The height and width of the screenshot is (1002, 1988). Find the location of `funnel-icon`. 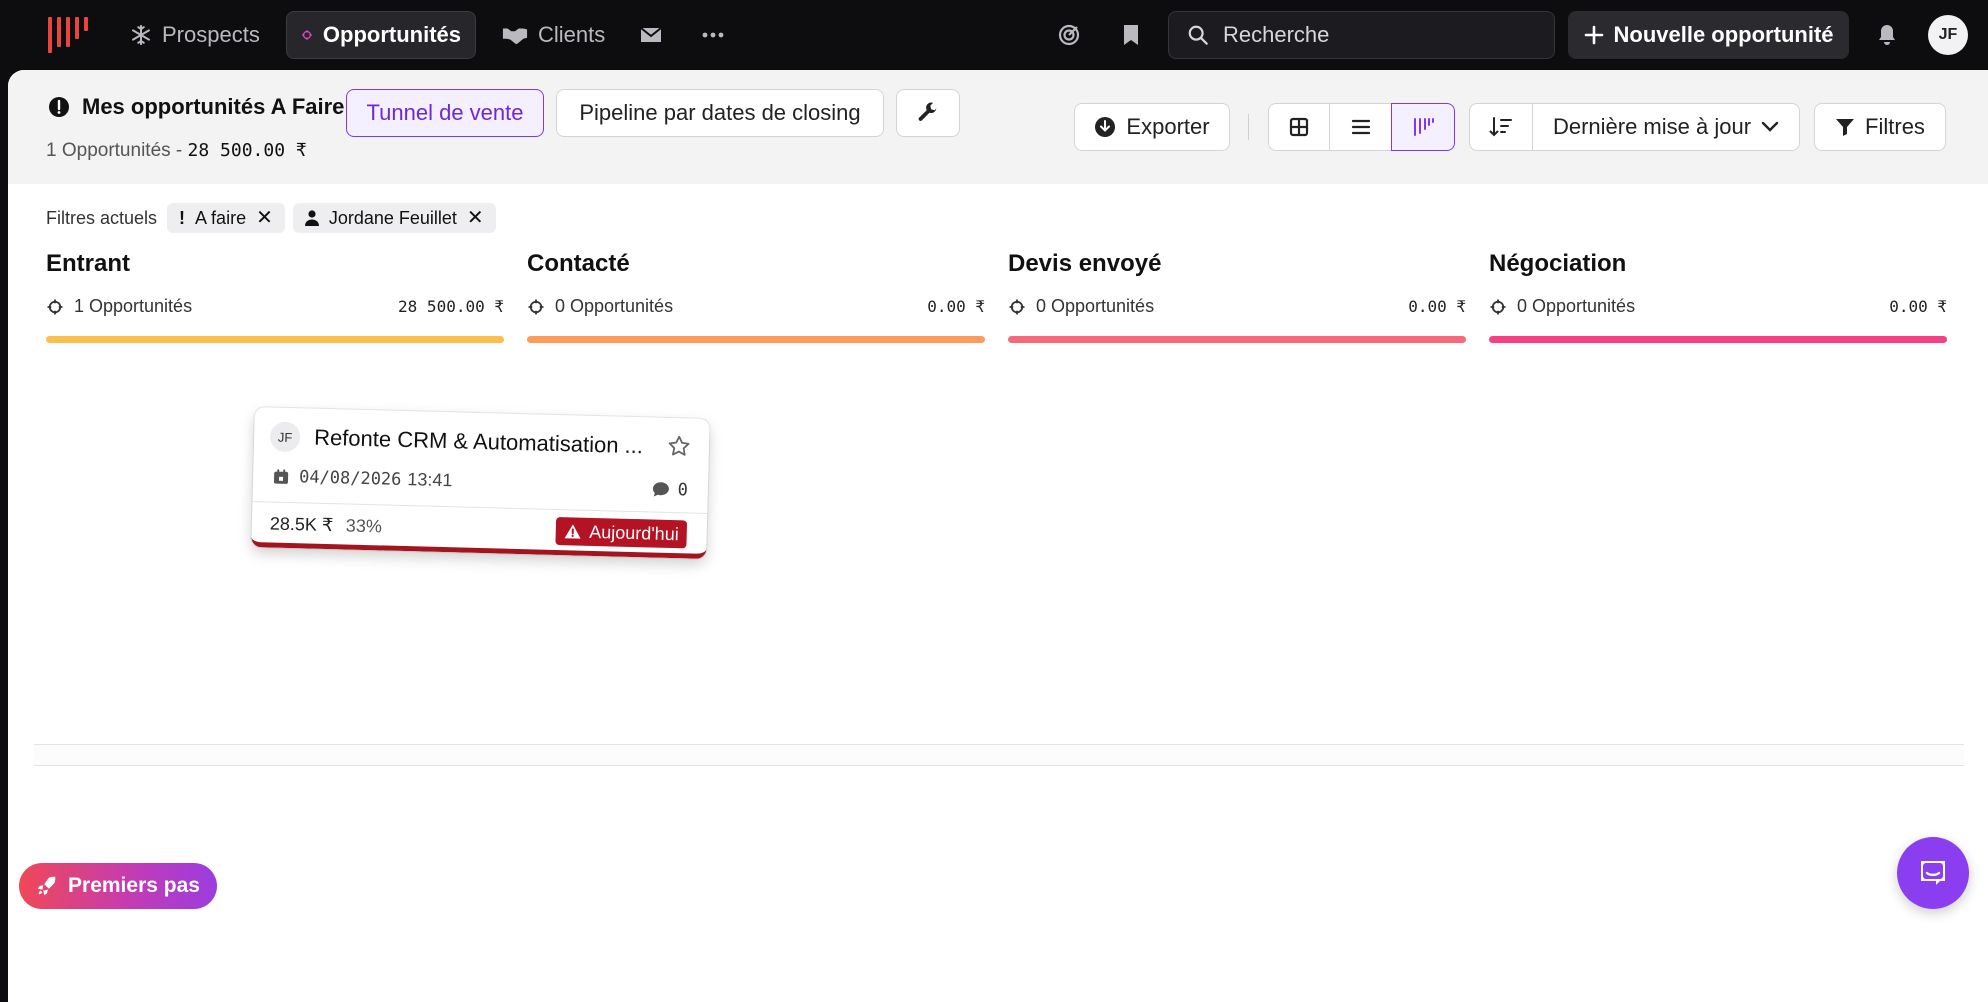

funnel-icon is located at coordinates (1845, 127).